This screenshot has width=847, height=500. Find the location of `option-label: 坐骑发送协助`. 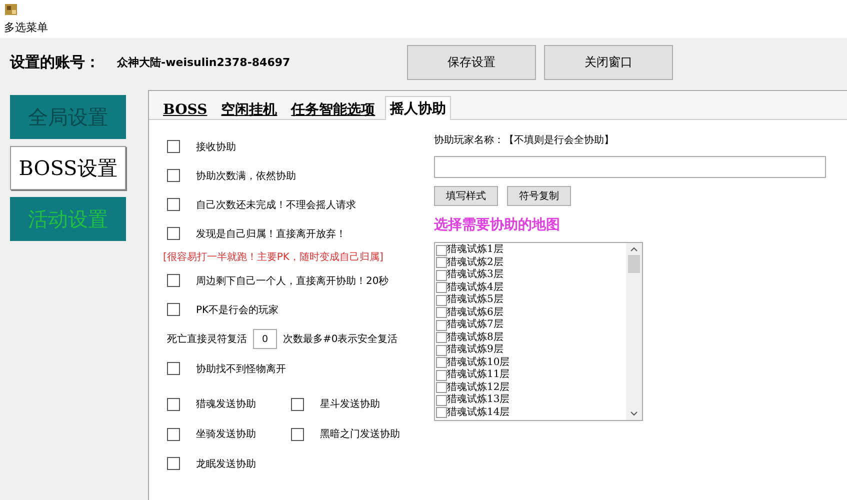

option-label: 坐骑发送协助 is located at coordinates (226, 434).